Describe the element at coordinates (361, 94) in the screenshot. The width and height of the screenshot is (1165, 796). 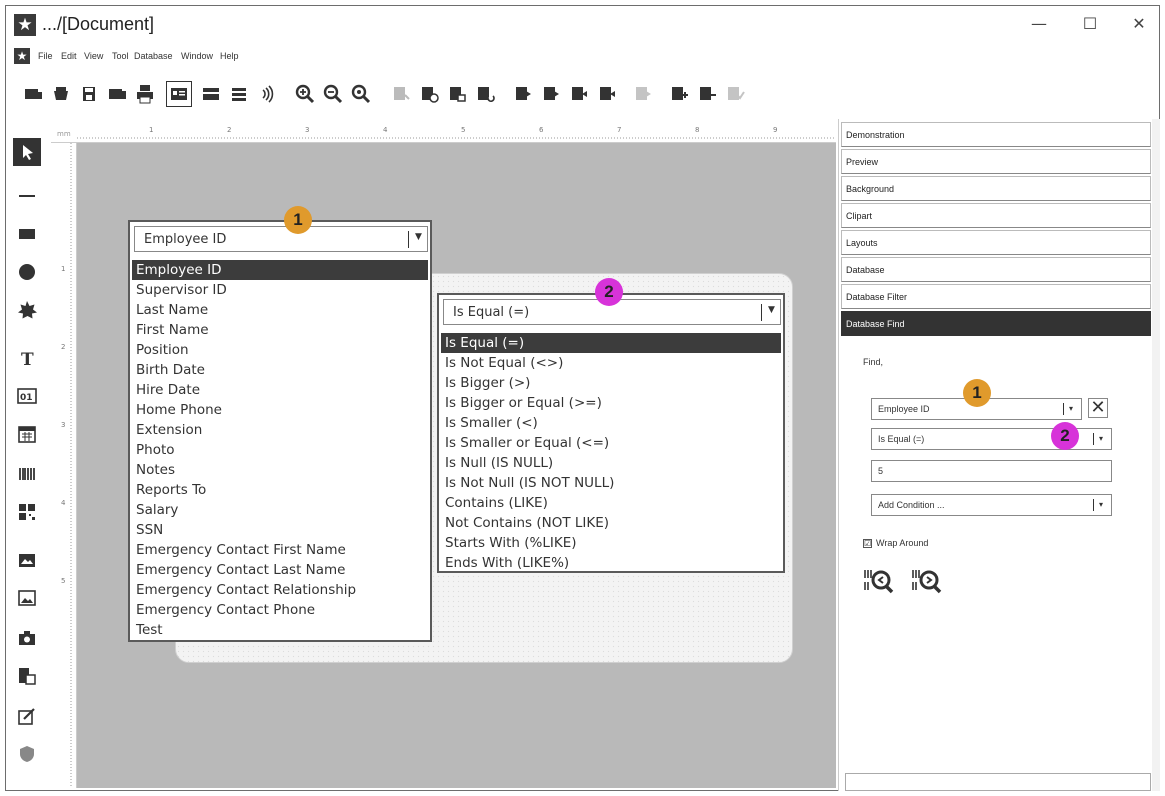
I see `zoom-fit-icon` at that location.